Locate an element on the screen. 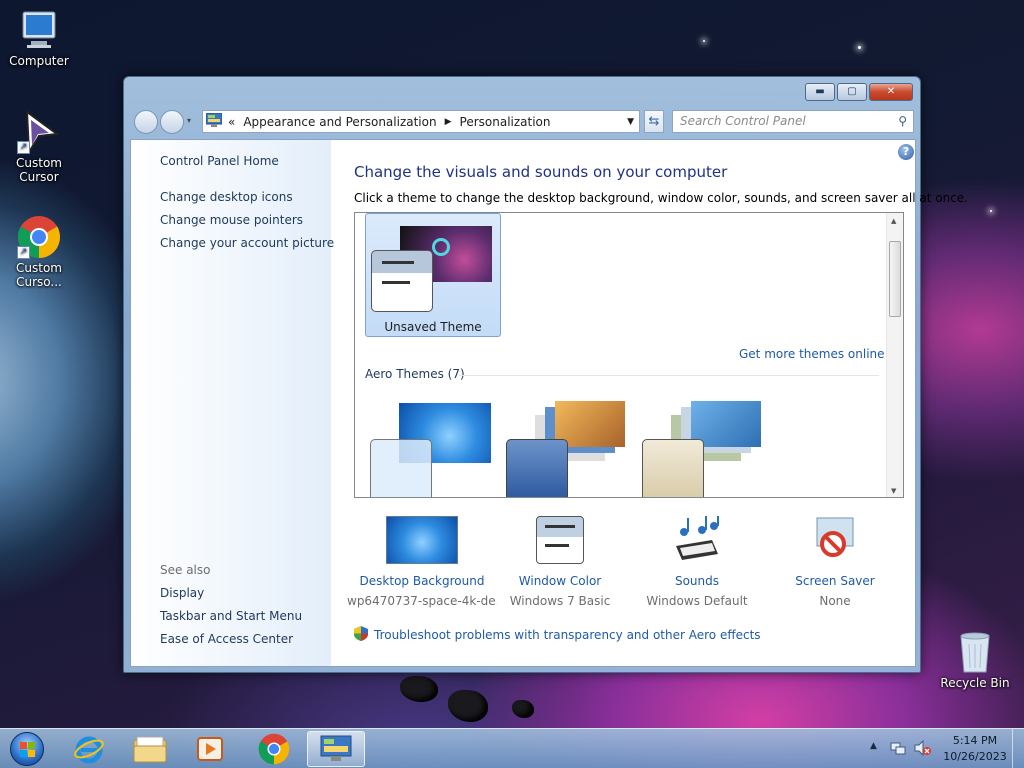  caption-buttons: ▬ ▢ ✕ is located at coordinates (859, 92).